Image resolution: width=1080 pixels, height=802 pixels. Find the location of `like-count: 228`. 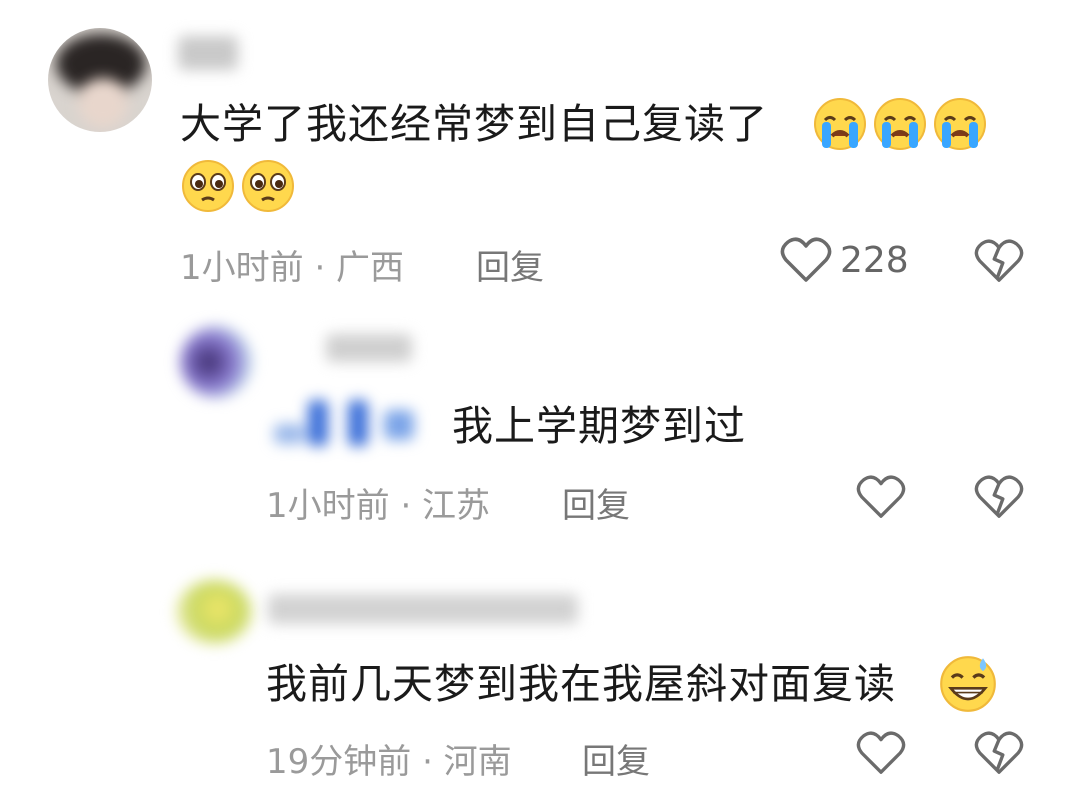

like-count: 228 is located at coordinates (874, 260).